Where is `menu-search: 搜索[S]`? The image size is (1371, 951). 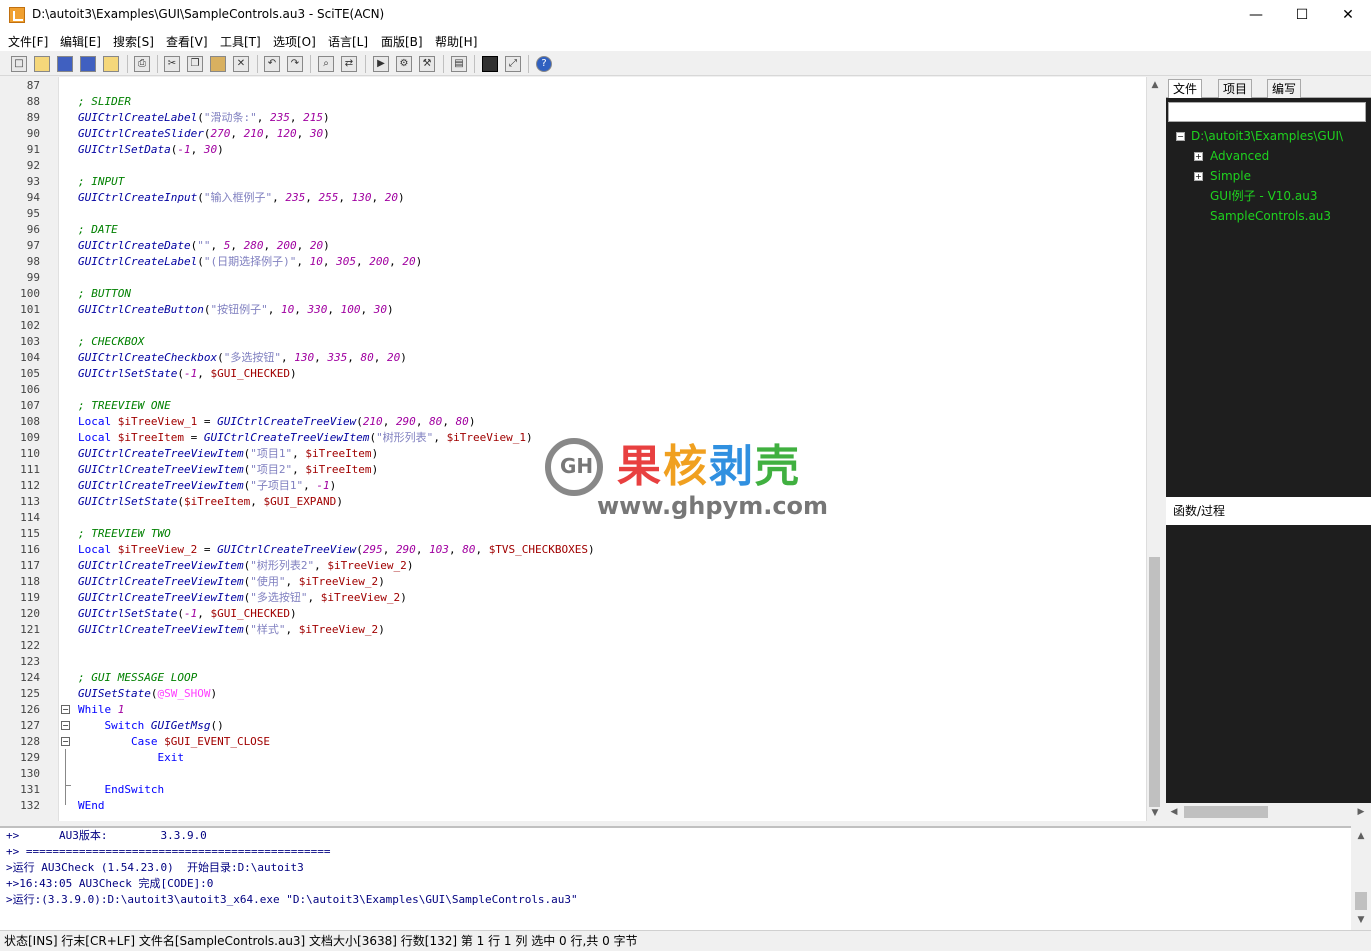 menu-search: 搜索[S] is located at coordinates (133, 41).